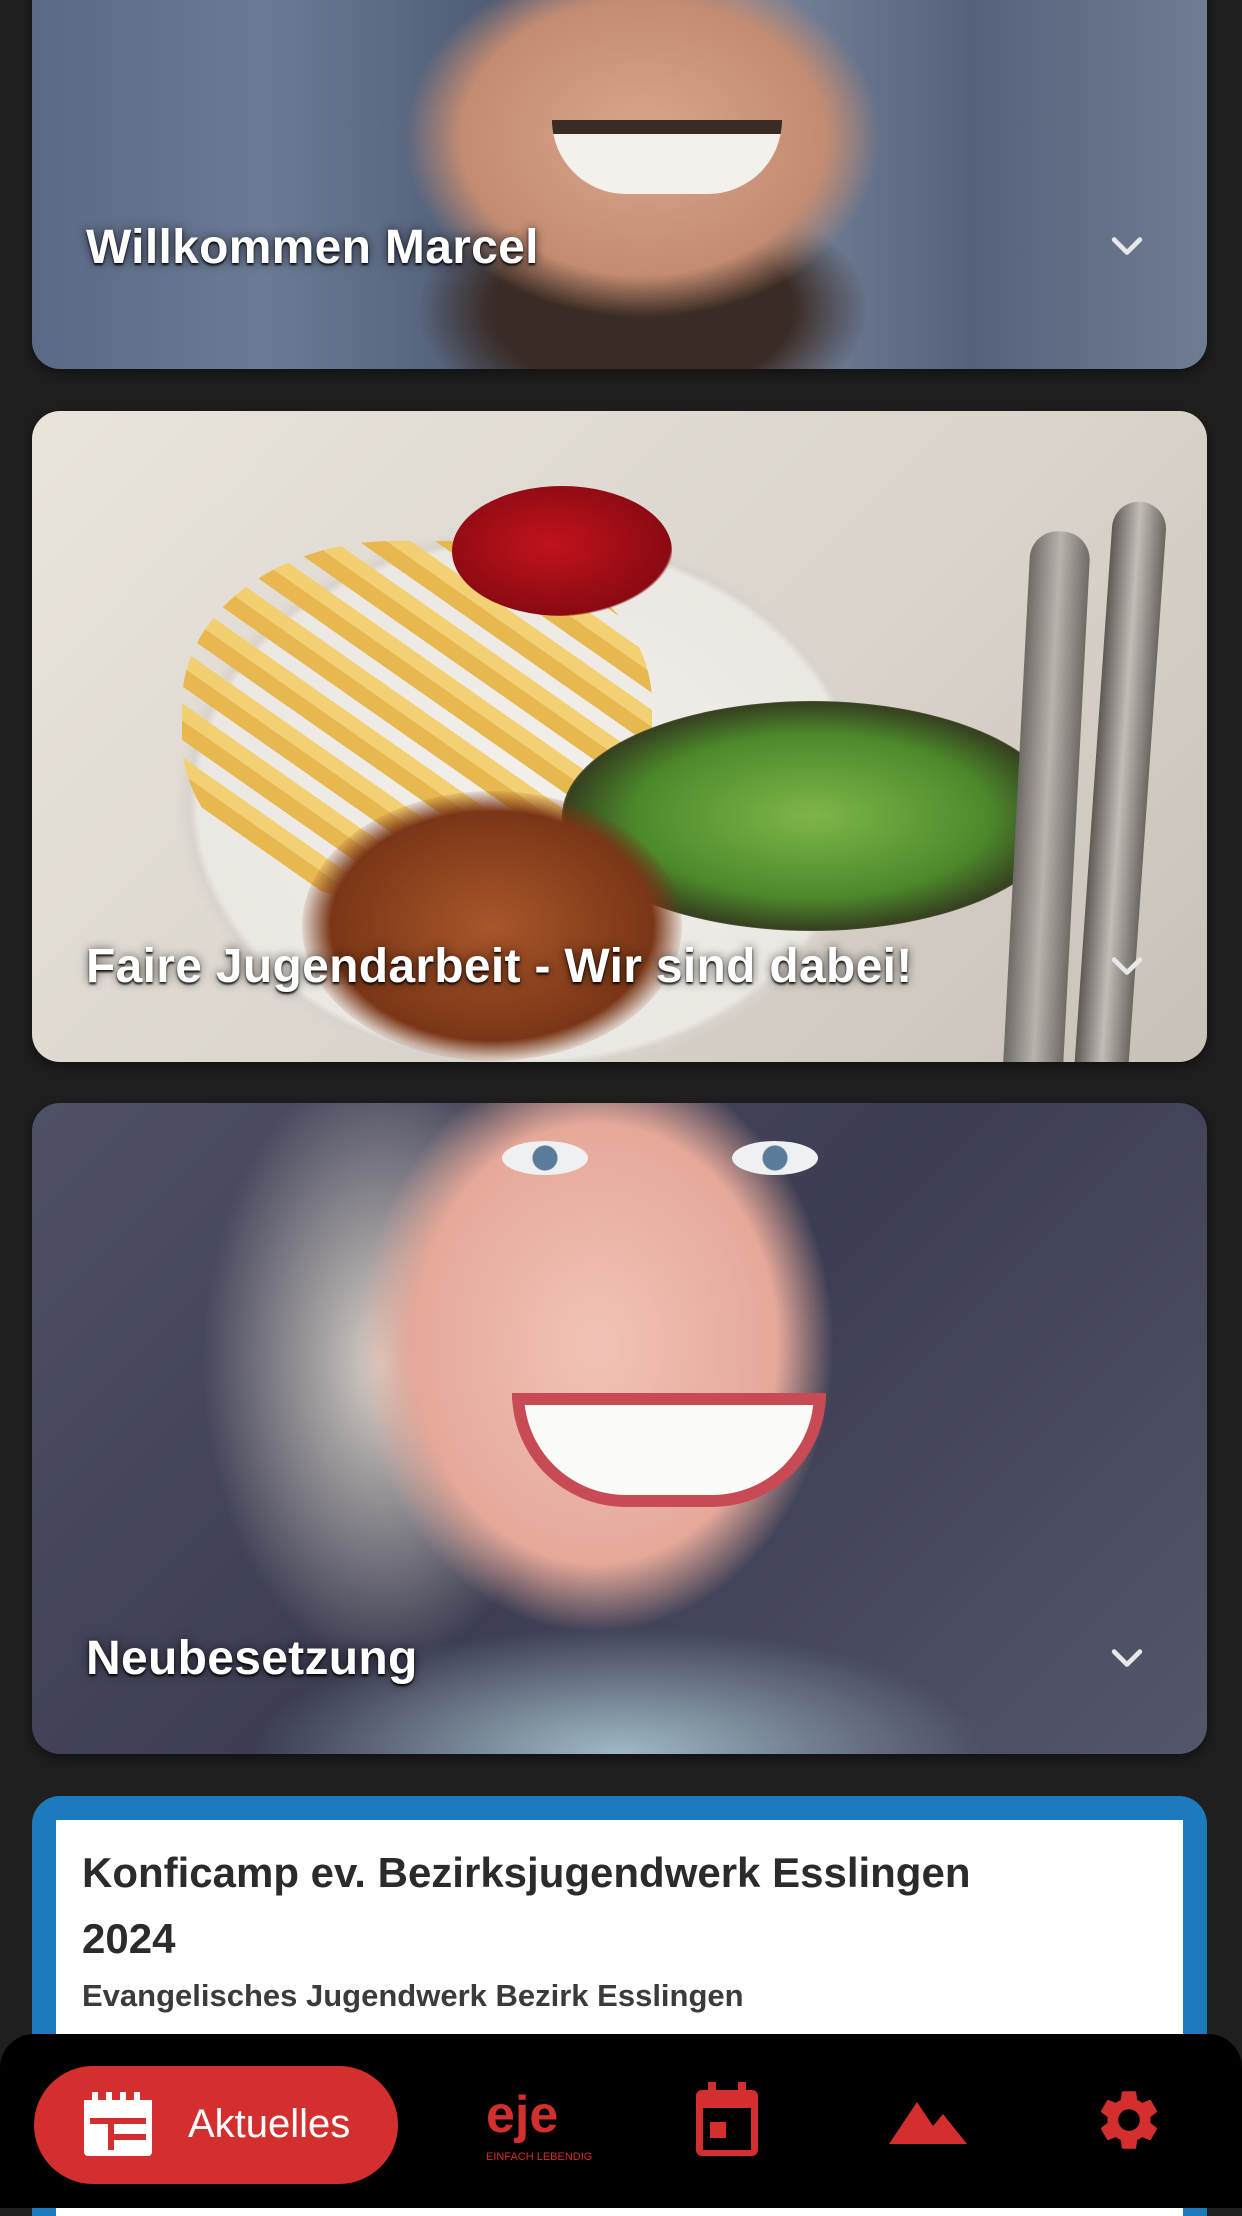  I want to click on nav-item-label: Aktuelles, so click(269, 2124).